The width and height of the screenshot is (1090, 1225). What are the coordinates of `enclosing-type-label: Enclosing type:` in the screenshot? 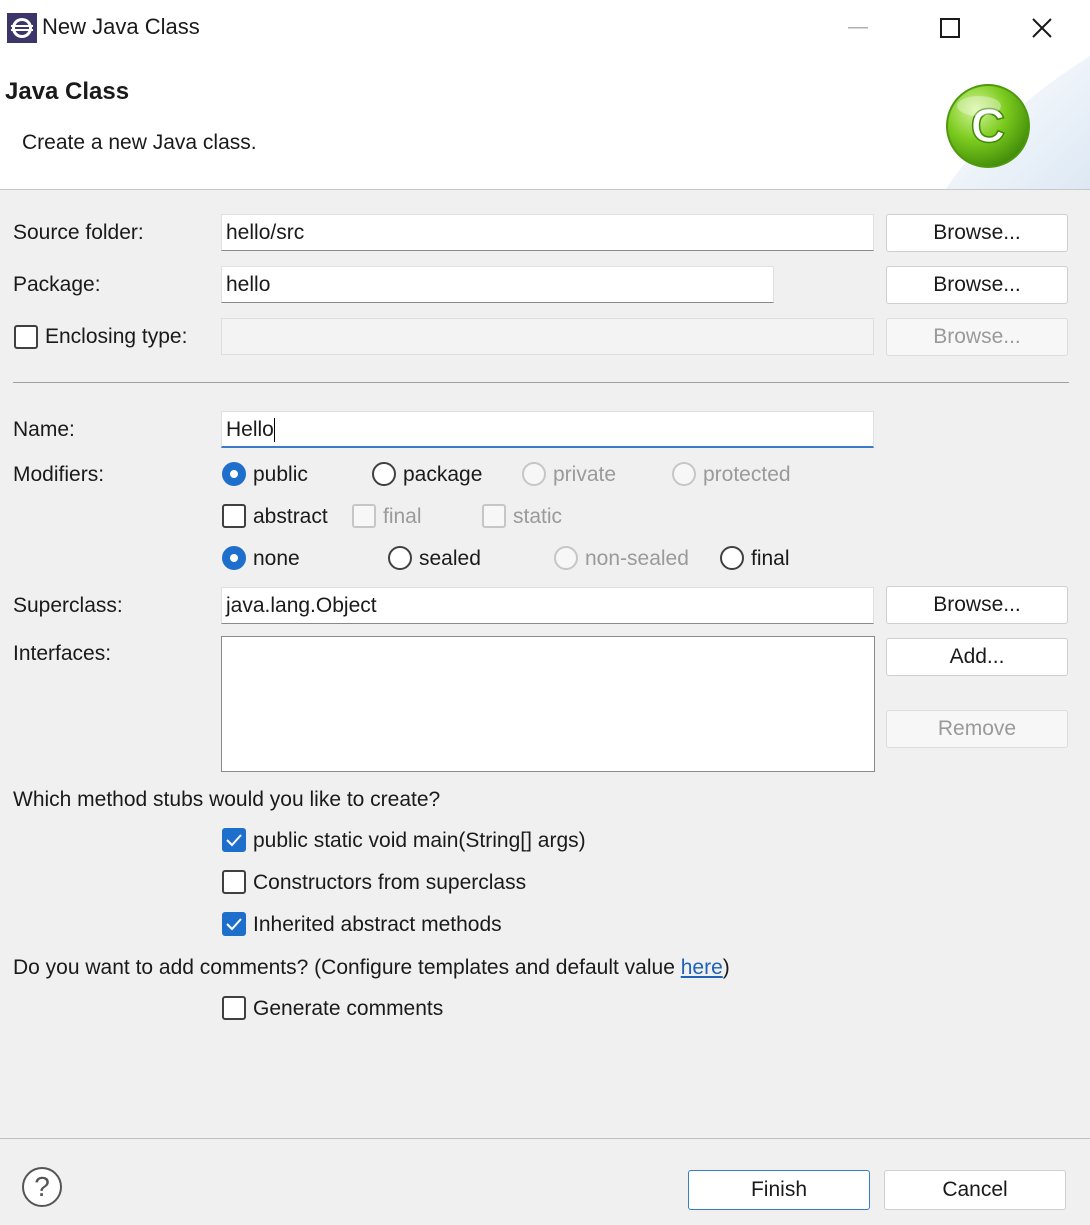 It's located at (116, 336).